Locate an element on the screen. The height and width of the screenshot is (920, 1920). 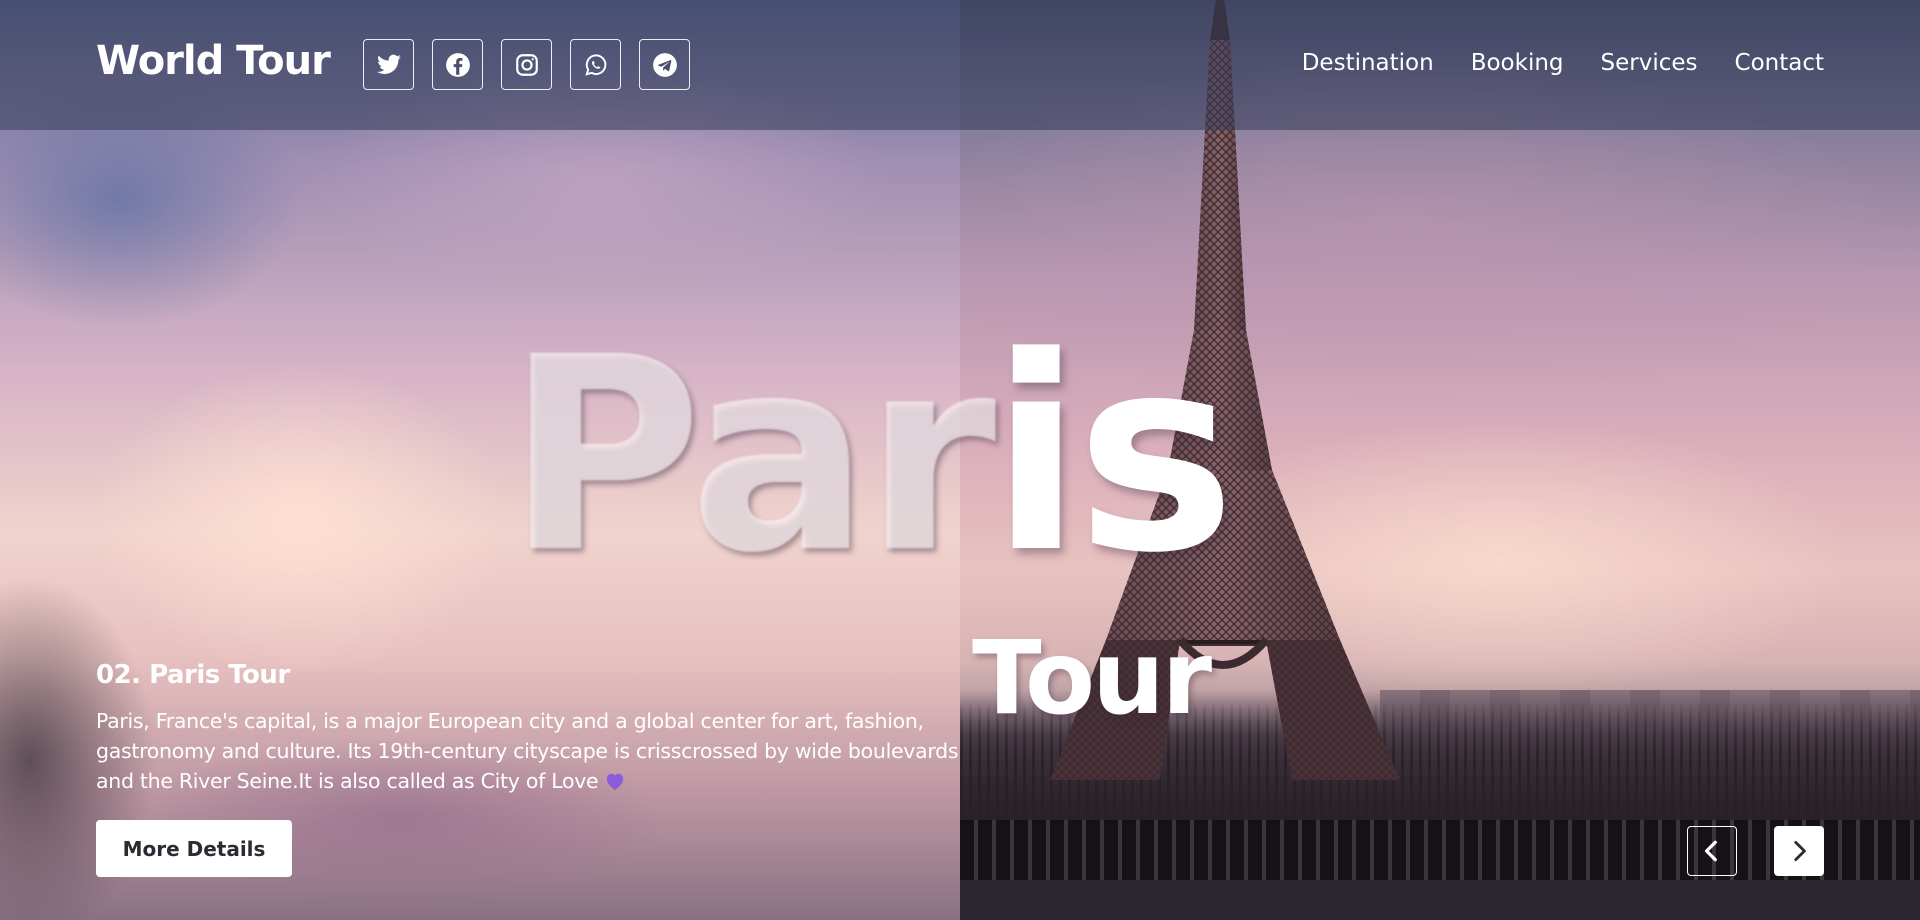
chevron-left-icon is located at coordinates (1710, 851).